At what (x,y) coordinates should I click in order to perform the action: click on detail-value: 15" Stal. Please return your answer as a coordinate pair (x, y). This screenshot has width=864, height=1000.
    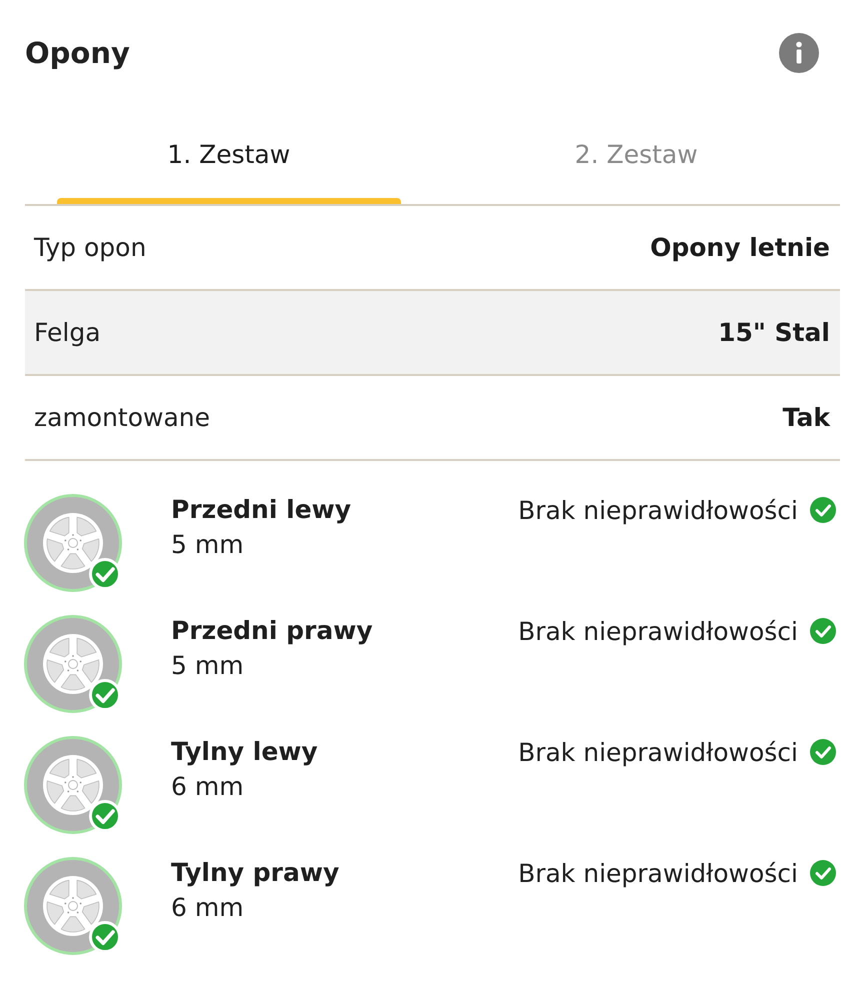
    Looking at the image, I should click on (774, 332).